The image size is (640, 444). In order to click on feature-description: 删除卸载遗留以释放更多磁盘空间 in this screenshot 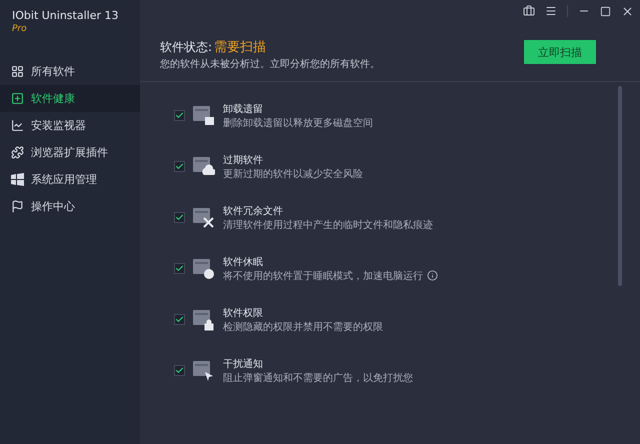, I will do `click(298, 123)`.